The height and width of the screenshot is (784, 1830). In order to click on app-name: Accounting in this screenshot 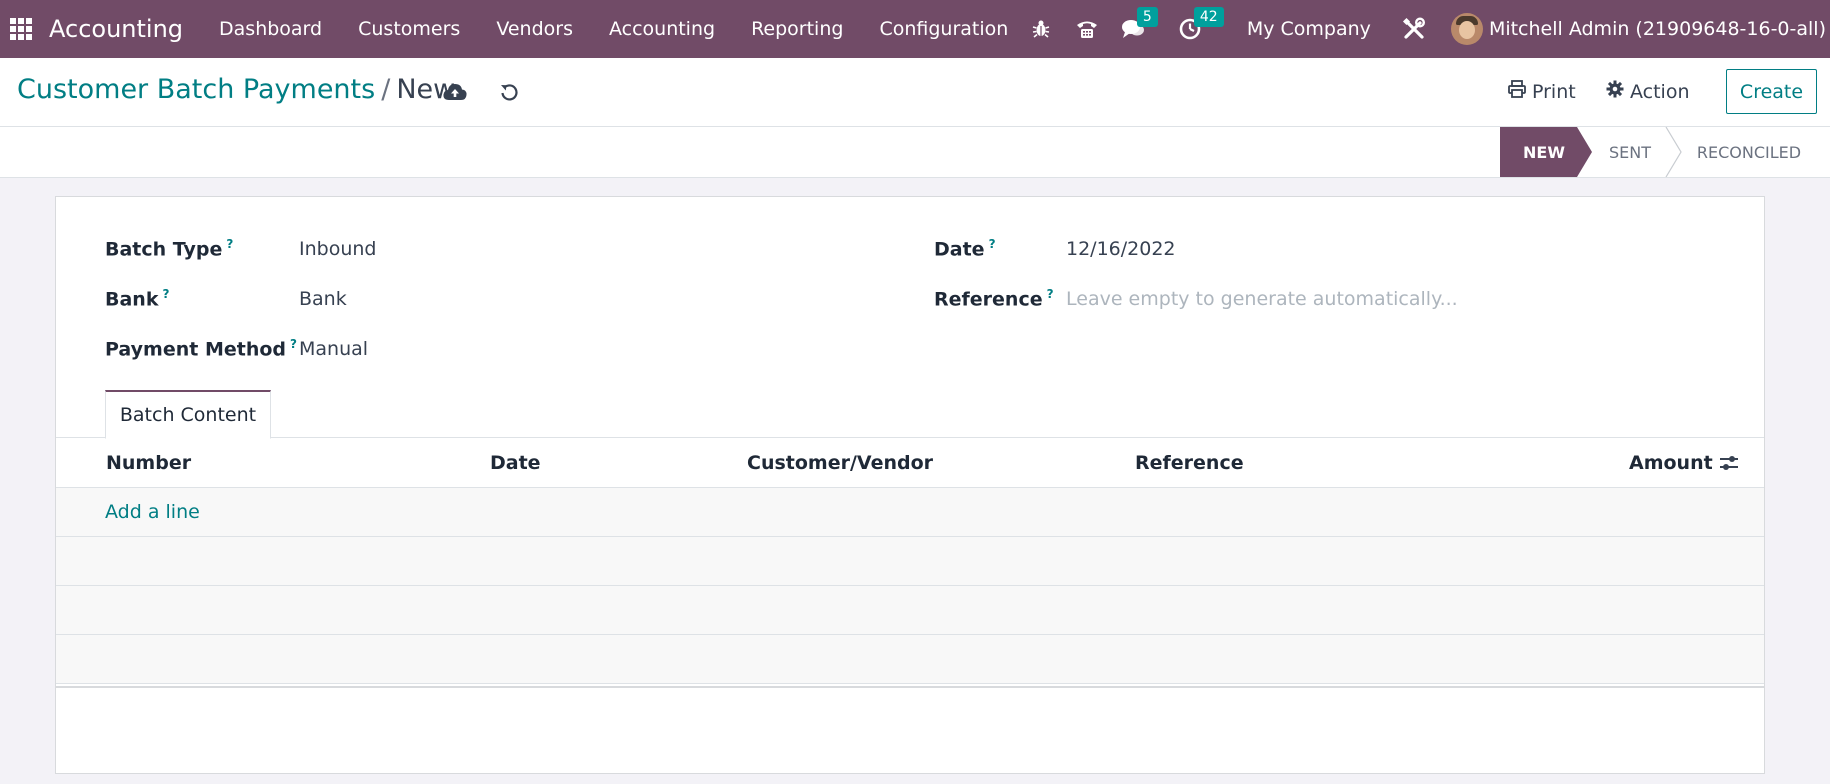, I will do `click(116, 29)`.